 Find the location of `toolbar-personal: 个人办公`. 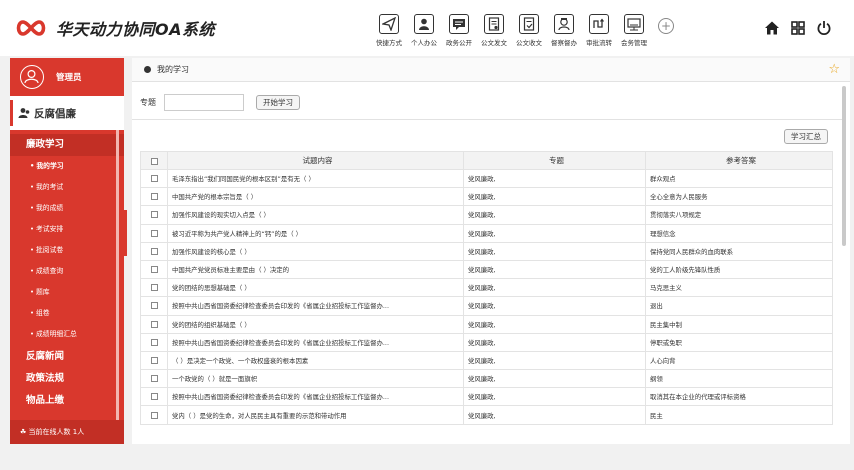

toolbar-personal: 个人办公 is located at coordinates (424, 30).